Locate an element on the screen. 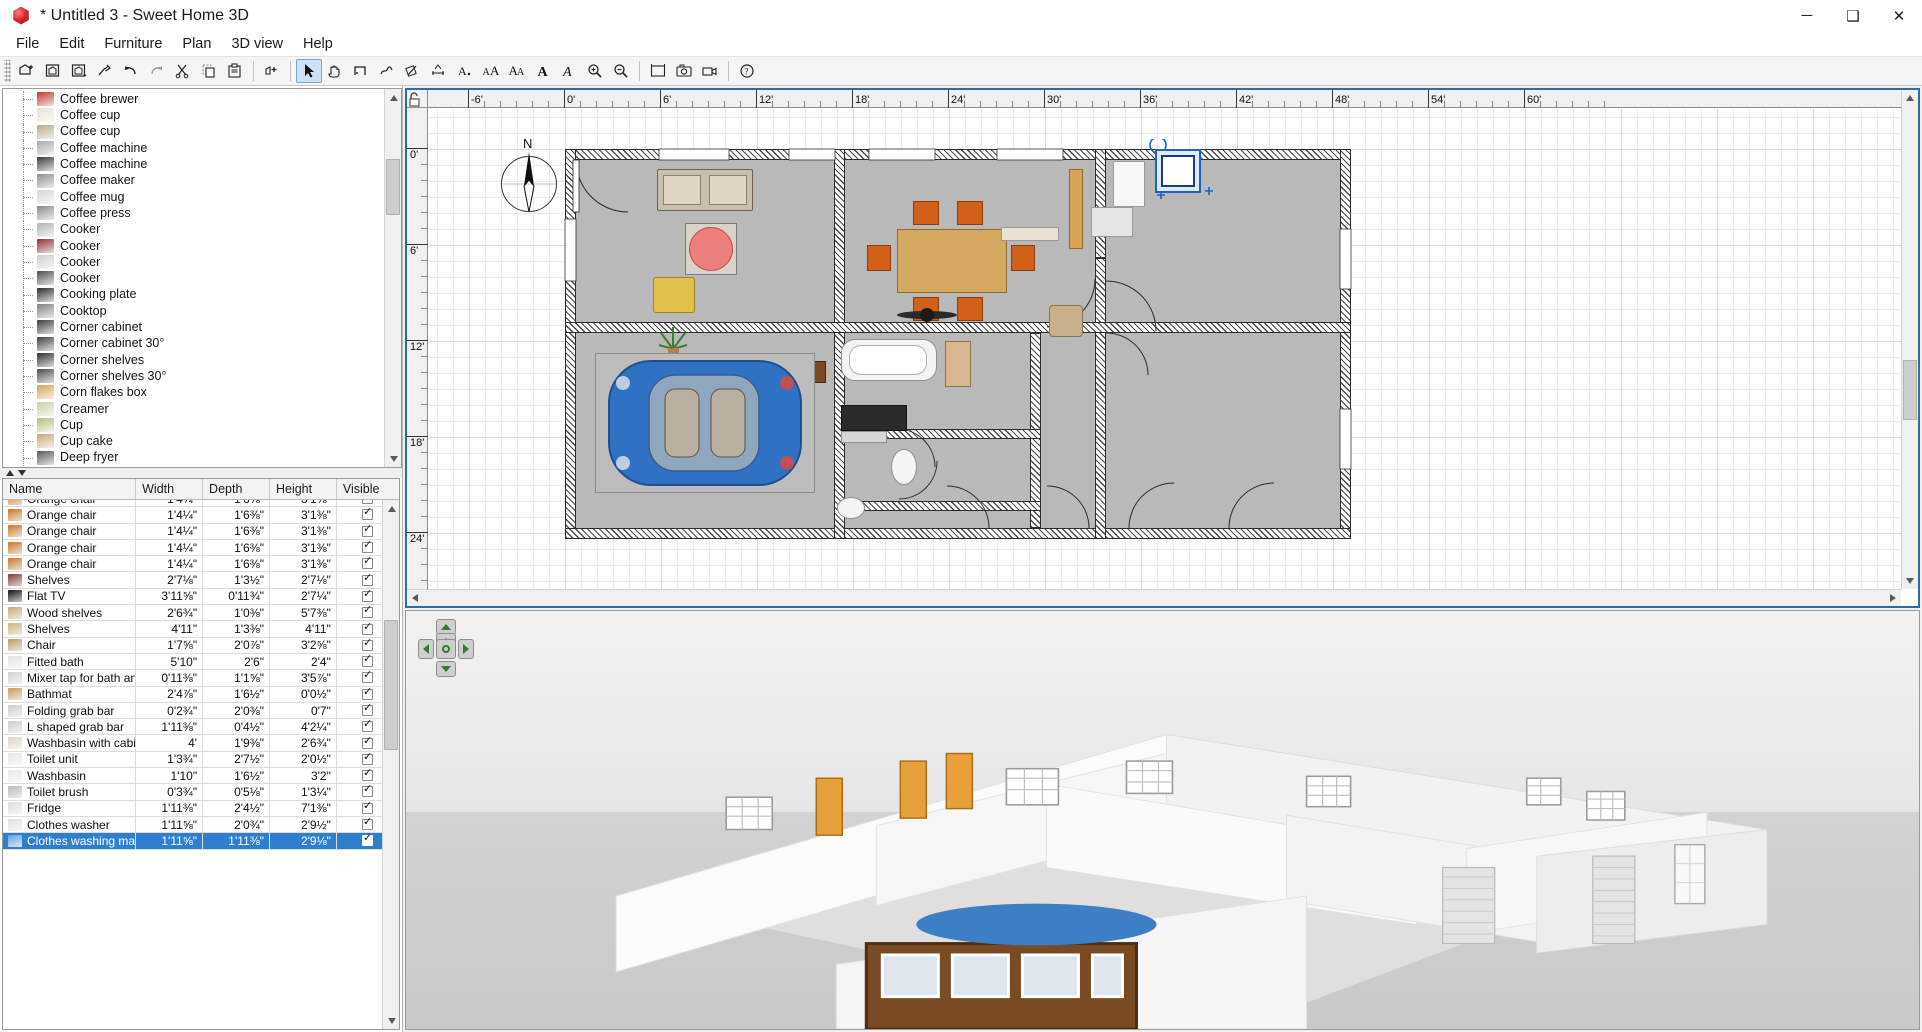  table-row: L shaped grab bar 1'11⅜" 0'4½" 4'2¼" is located at coordinates (201, 727).